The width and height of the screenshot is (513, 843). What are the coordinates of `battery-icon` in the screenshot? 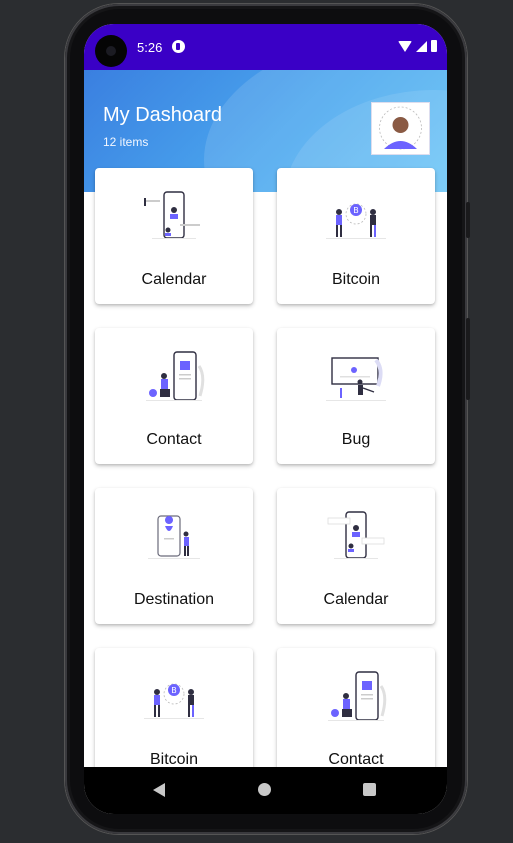 It's located at (434, 46).